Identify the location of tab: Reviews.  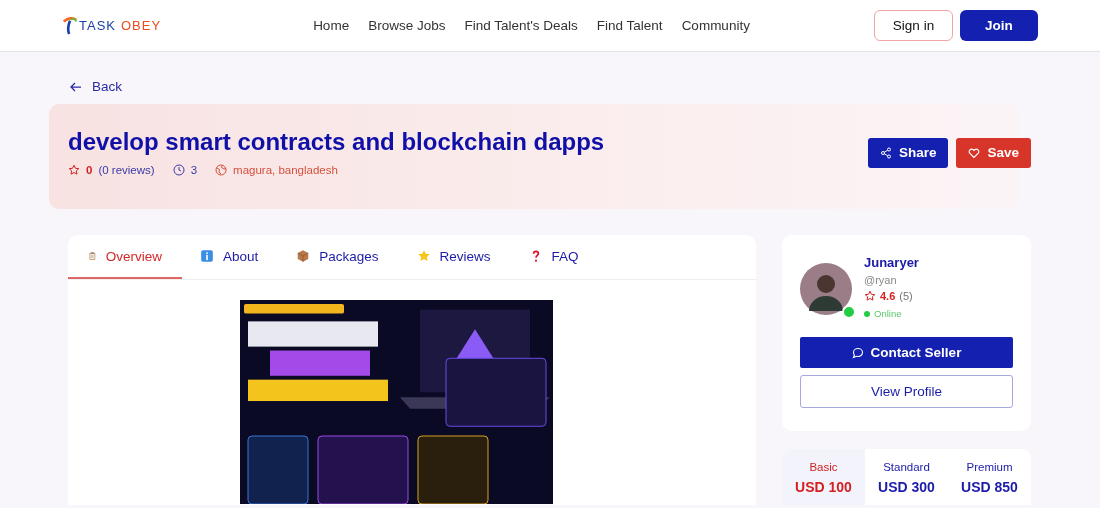
(453, 257).